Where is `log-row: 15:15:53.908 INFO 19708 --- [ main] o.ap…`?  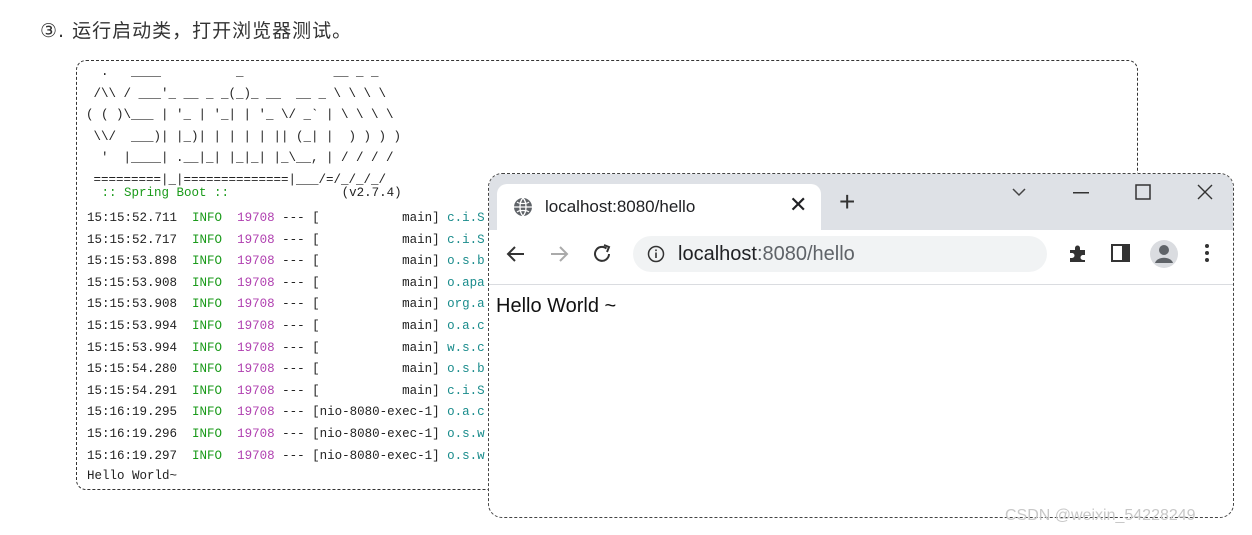 log-row: 15:15:53.908 INFO 19708 --- [ main] o.ap… is located at coordinates (286, 284).